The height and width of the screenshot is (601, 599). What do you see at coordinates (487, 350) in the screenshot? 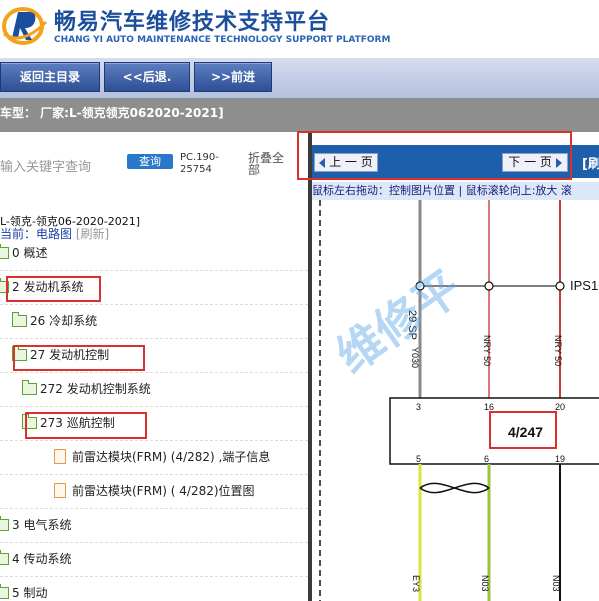
I see `wire-label-nry-1: NRY 50` at bounding box center [487, 350].